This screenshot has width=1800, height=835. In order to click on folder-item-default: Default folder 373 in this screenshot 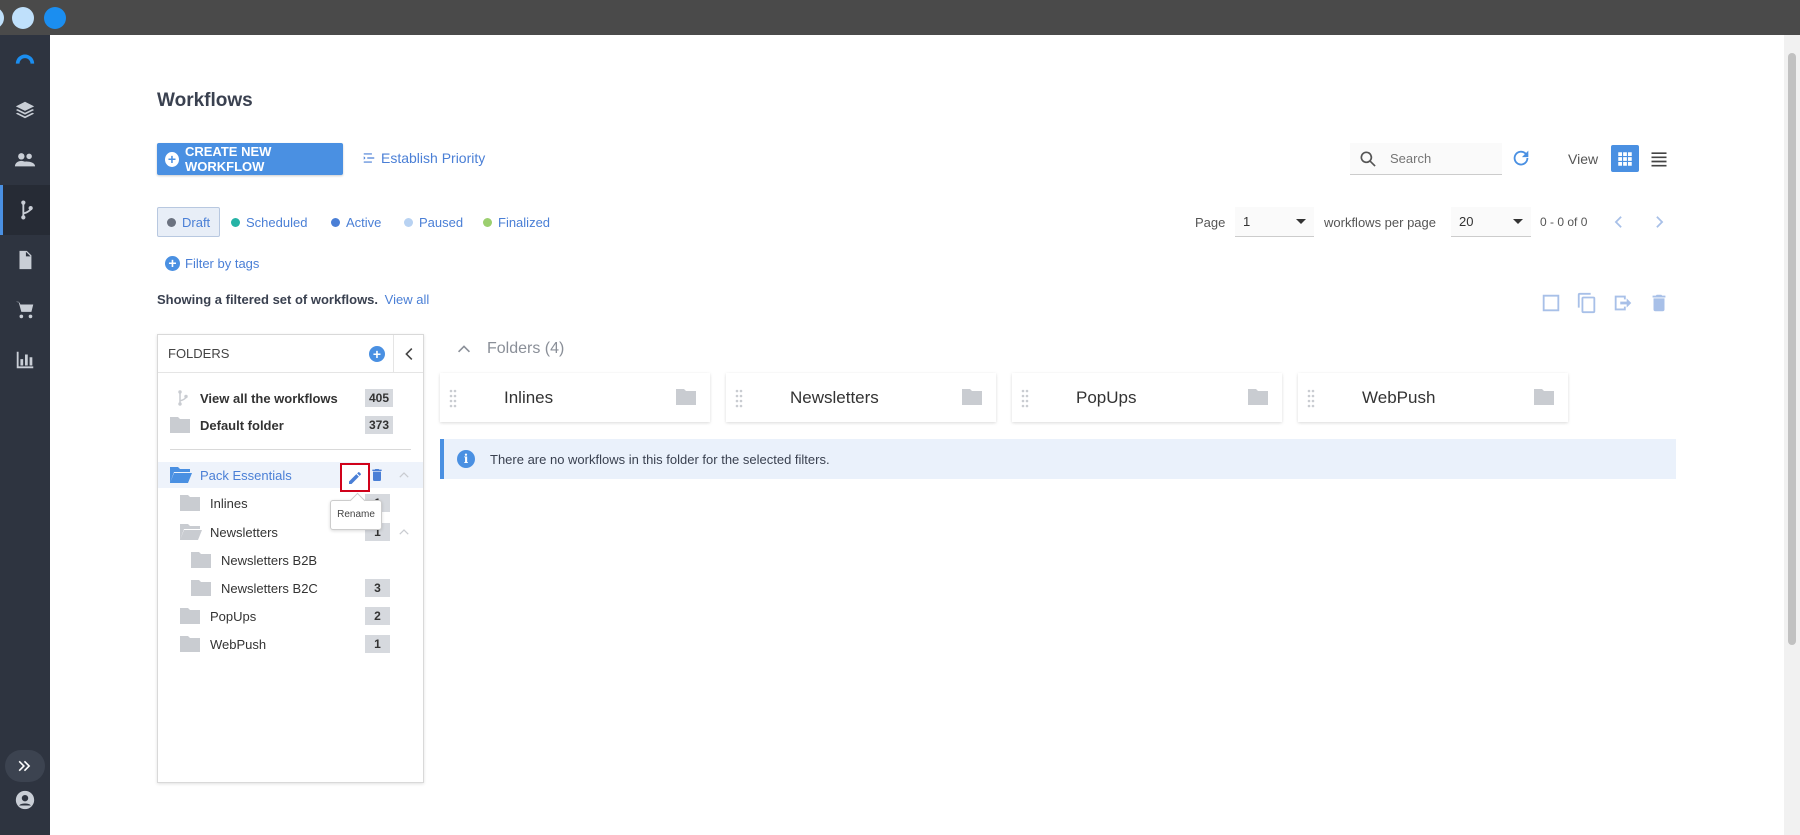, I will do `click(290, 425)`.